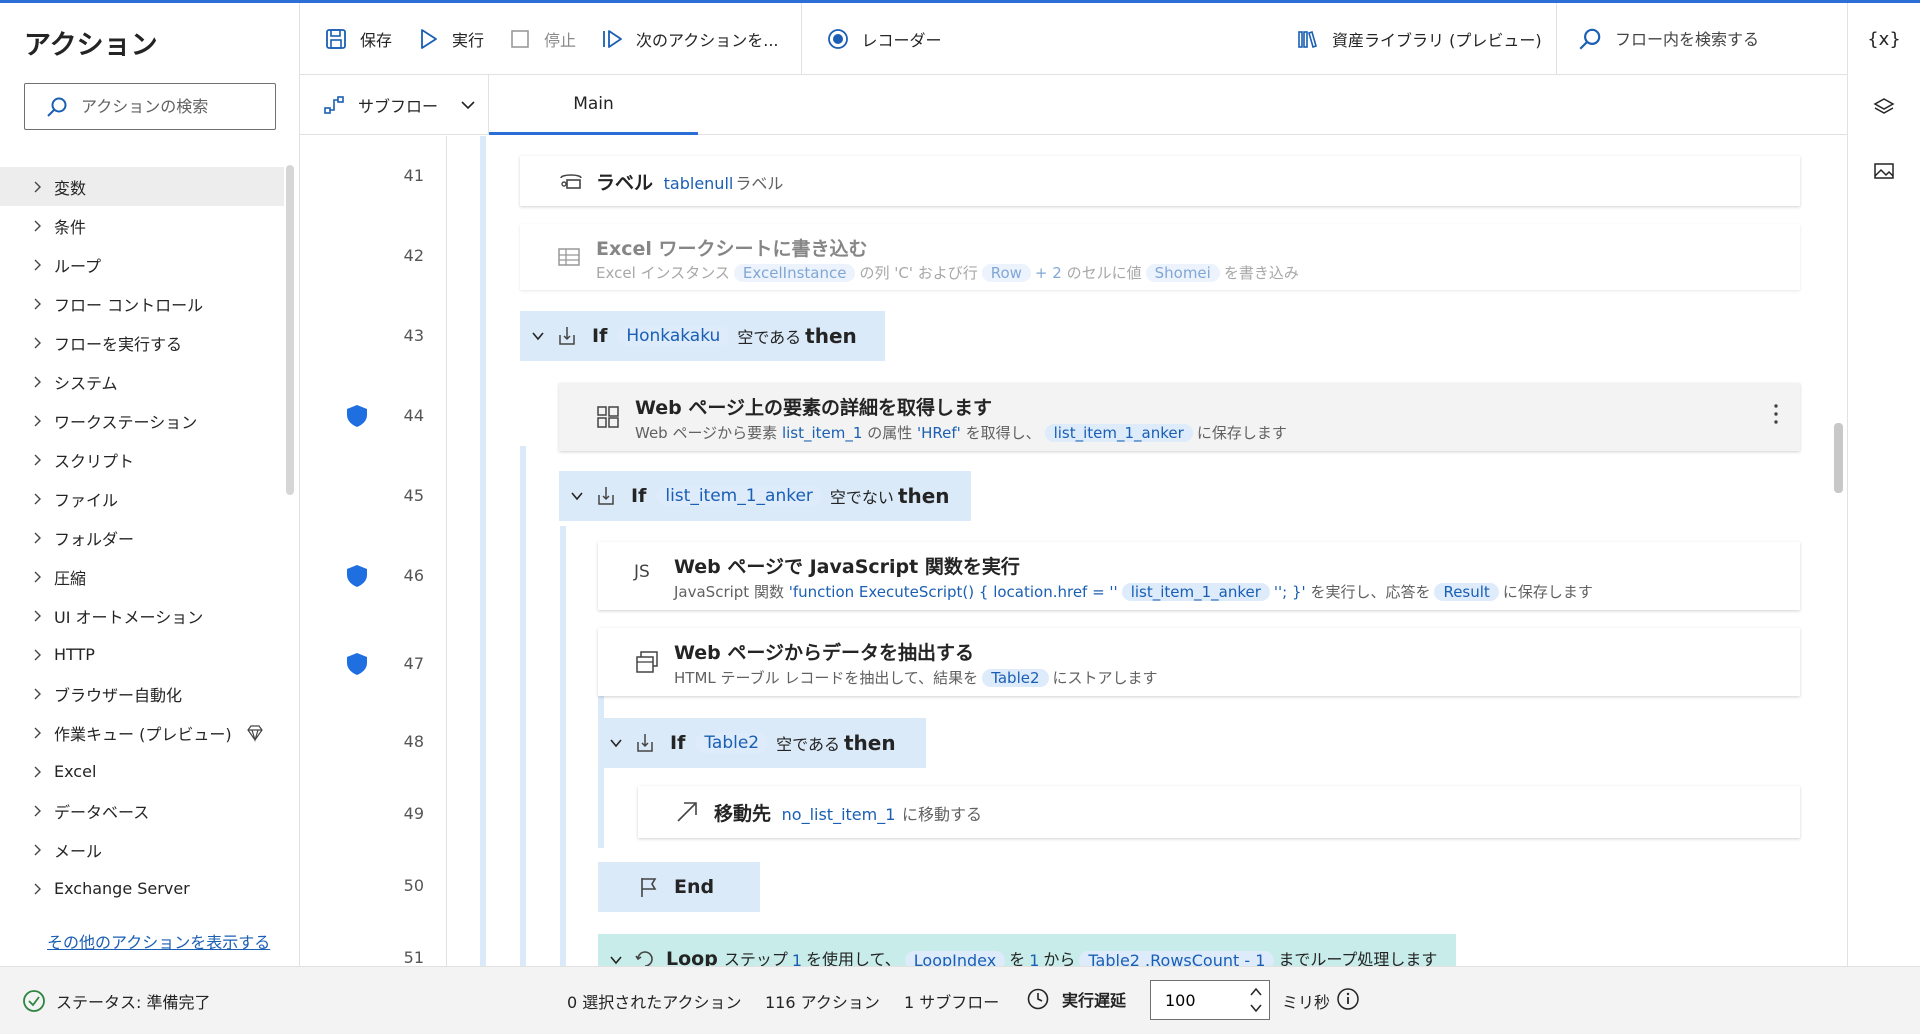  What do you see at coordinates (1160, 181) in the screenshot?
I see `action-label-step: ラベル tablenull ラベル` at bounding box center [1160, 181].